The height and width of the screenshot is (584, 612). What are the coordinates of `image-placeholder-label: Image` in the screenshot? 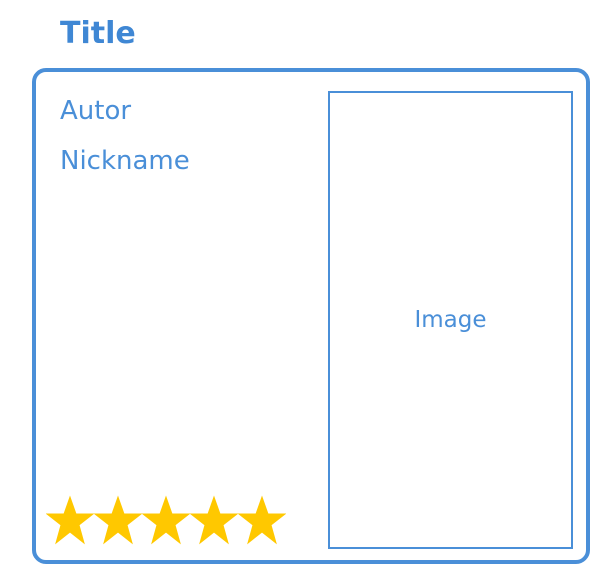 It's located at (450, 320).